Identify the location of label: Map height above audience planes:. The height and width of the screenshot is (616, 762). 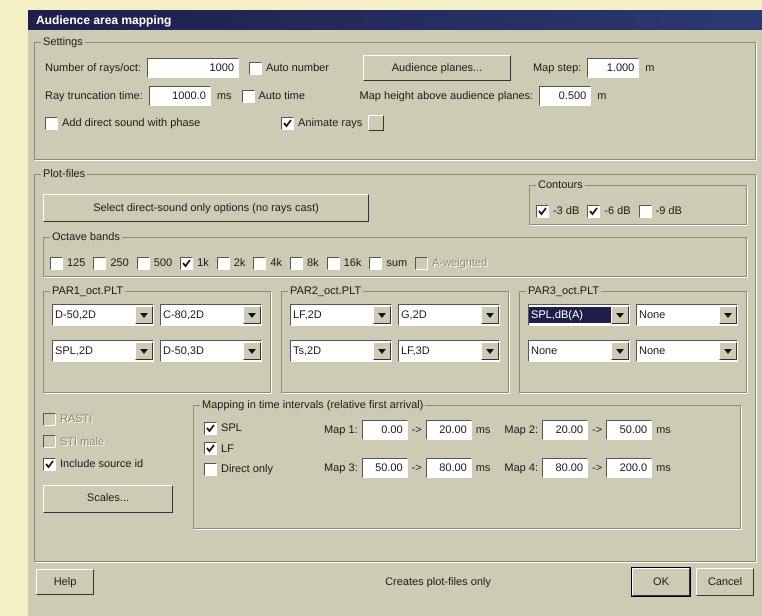
(447, 96).